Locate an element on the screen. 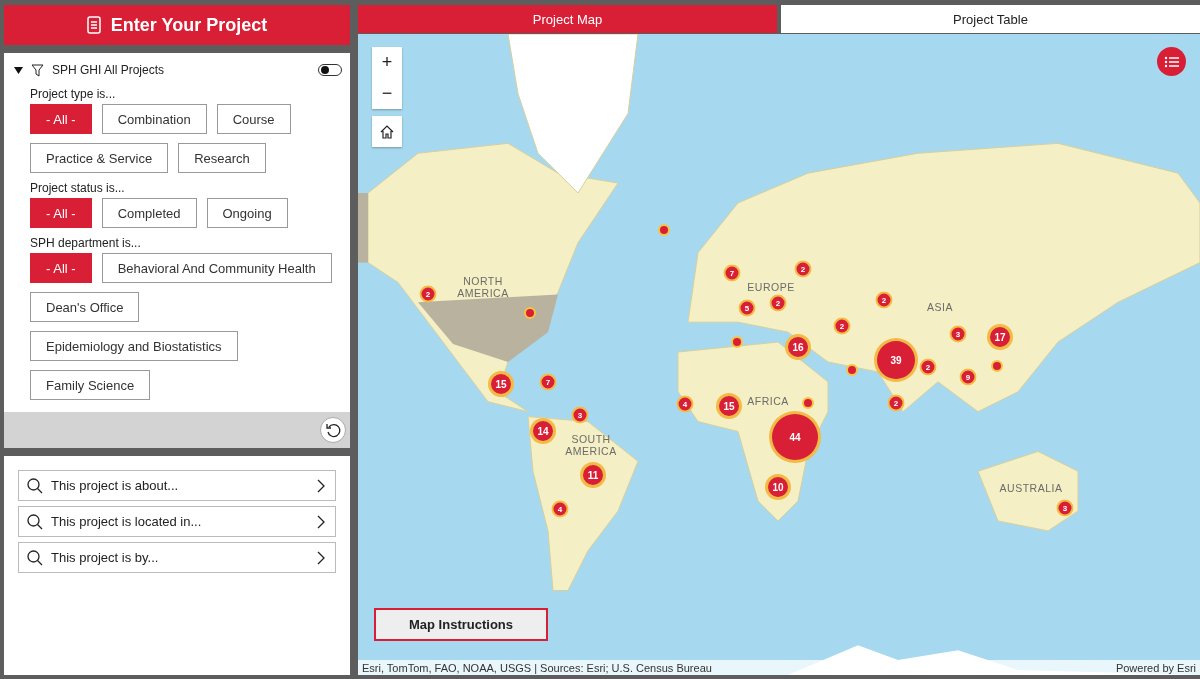 The image size is (1200, 679). home-button is located at coordinates (387, 131).